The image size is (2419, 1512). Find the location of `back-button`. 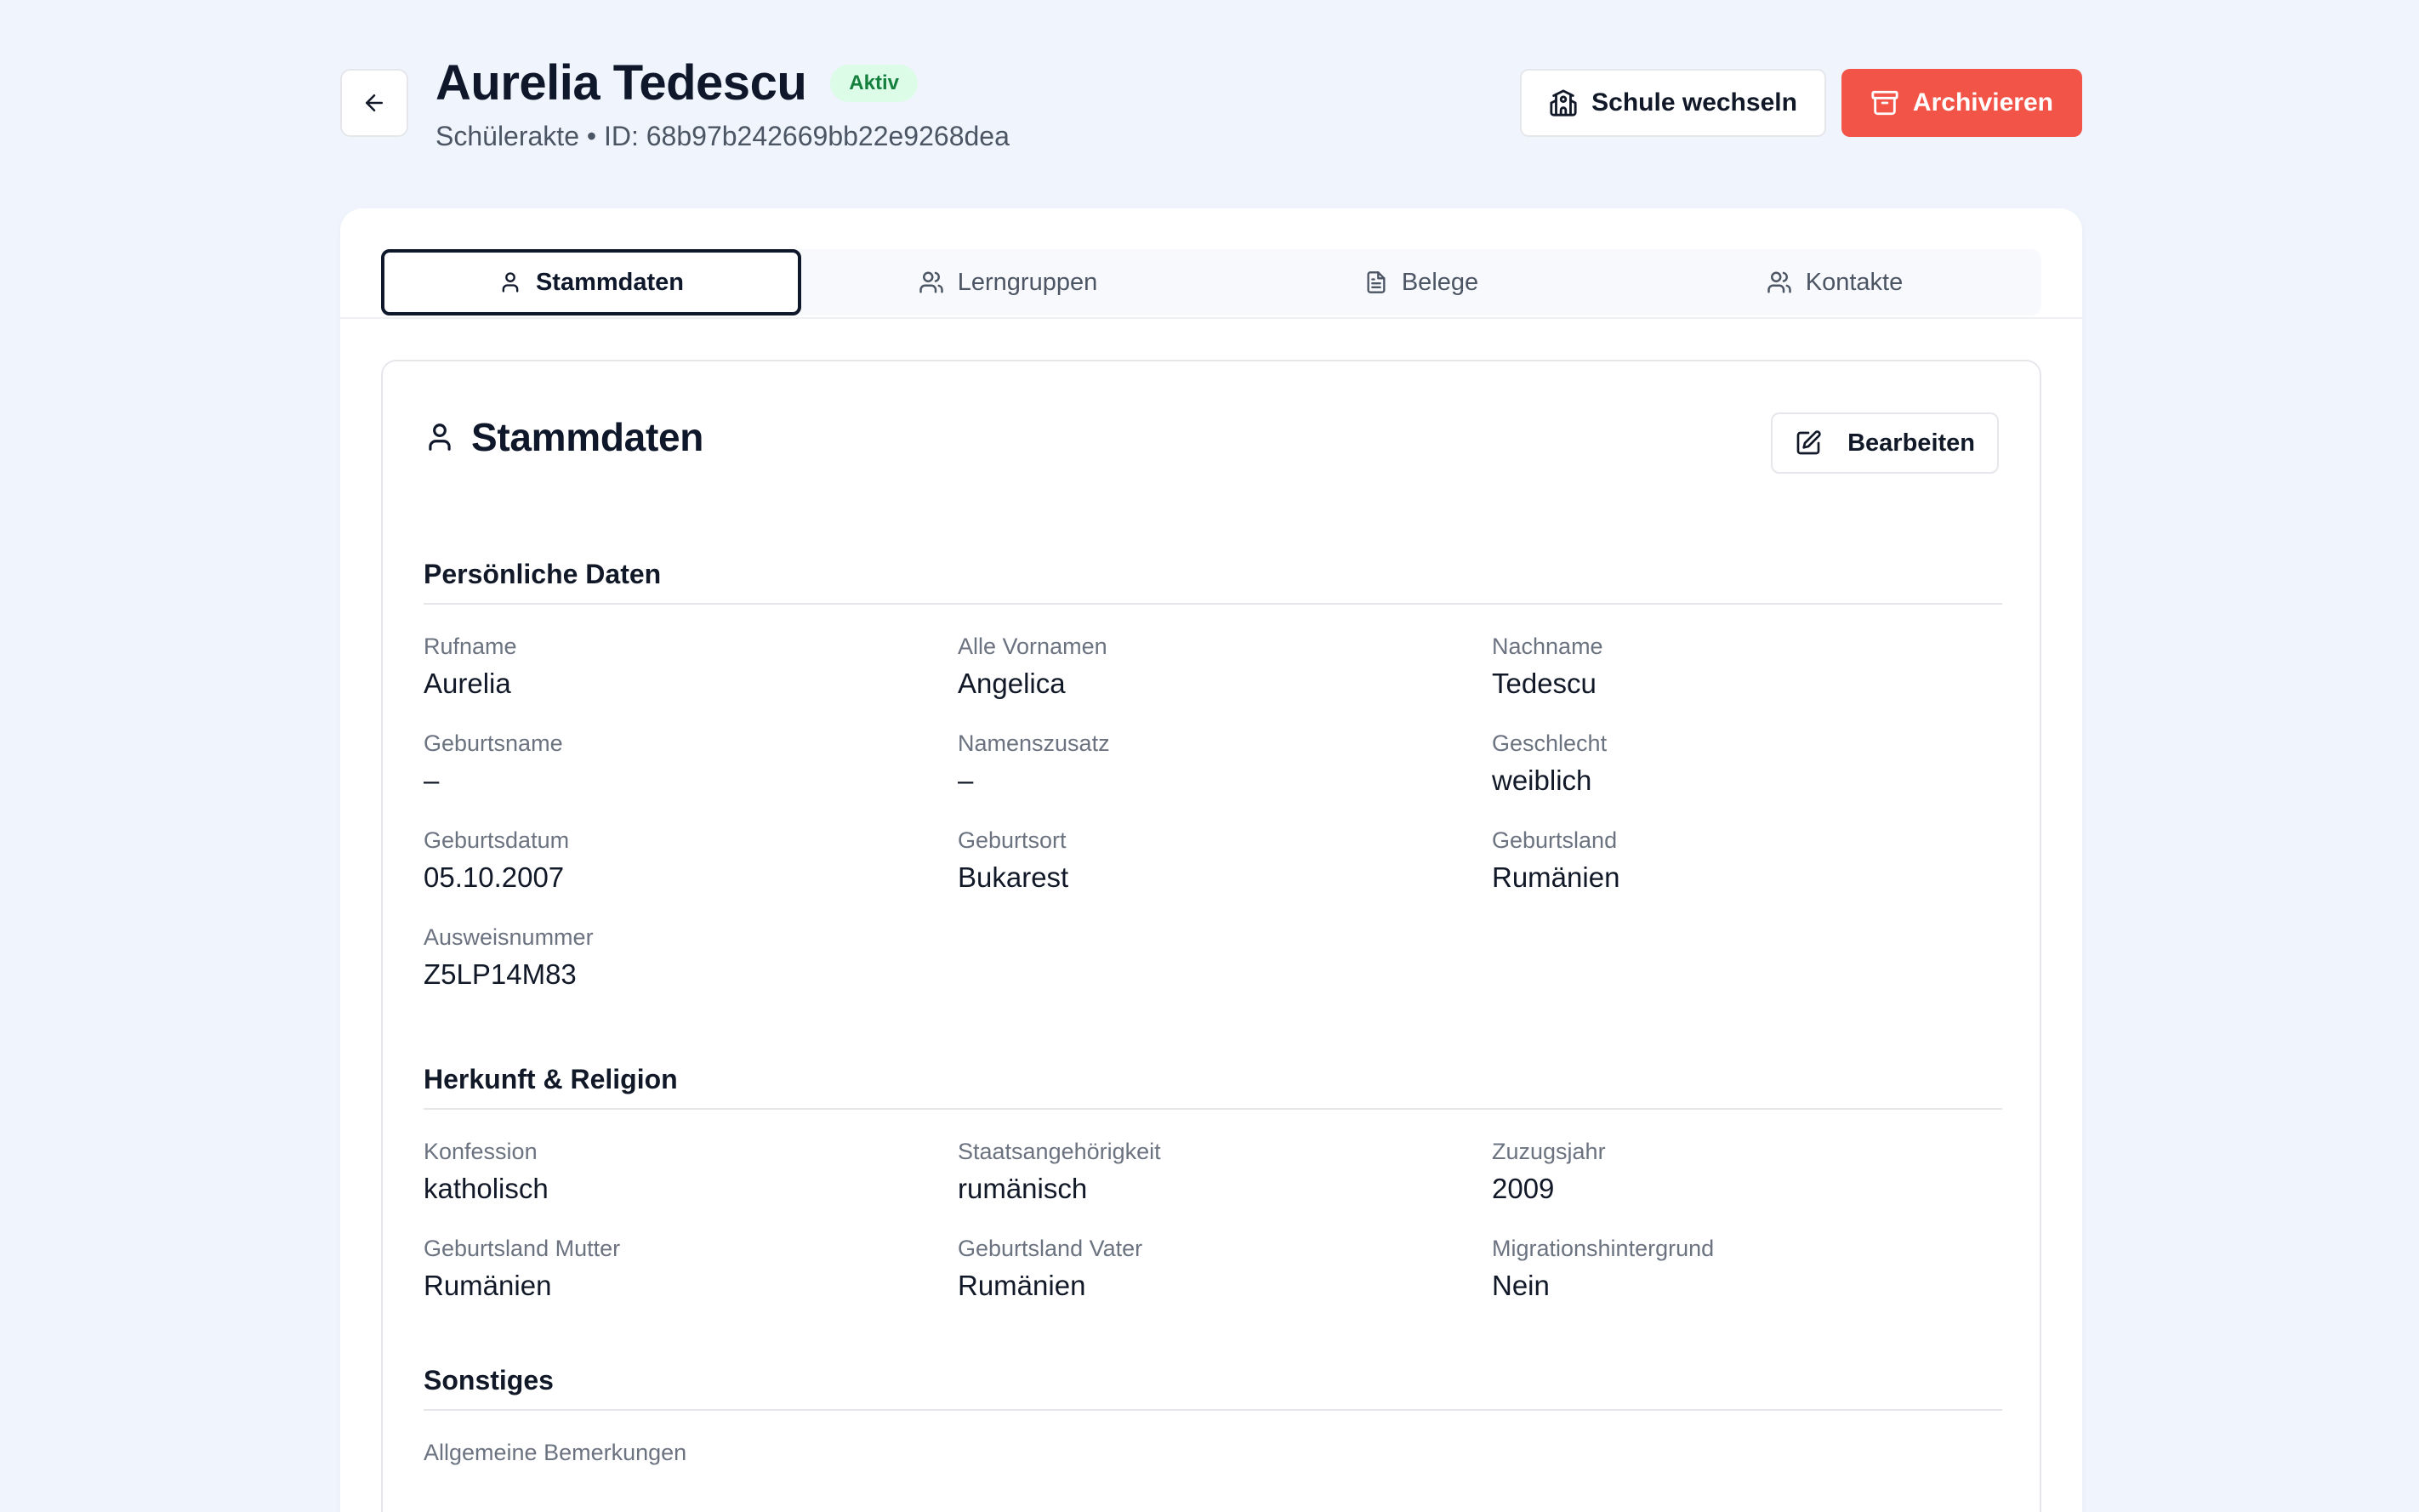

back-button is located at coordinates (374, 103).